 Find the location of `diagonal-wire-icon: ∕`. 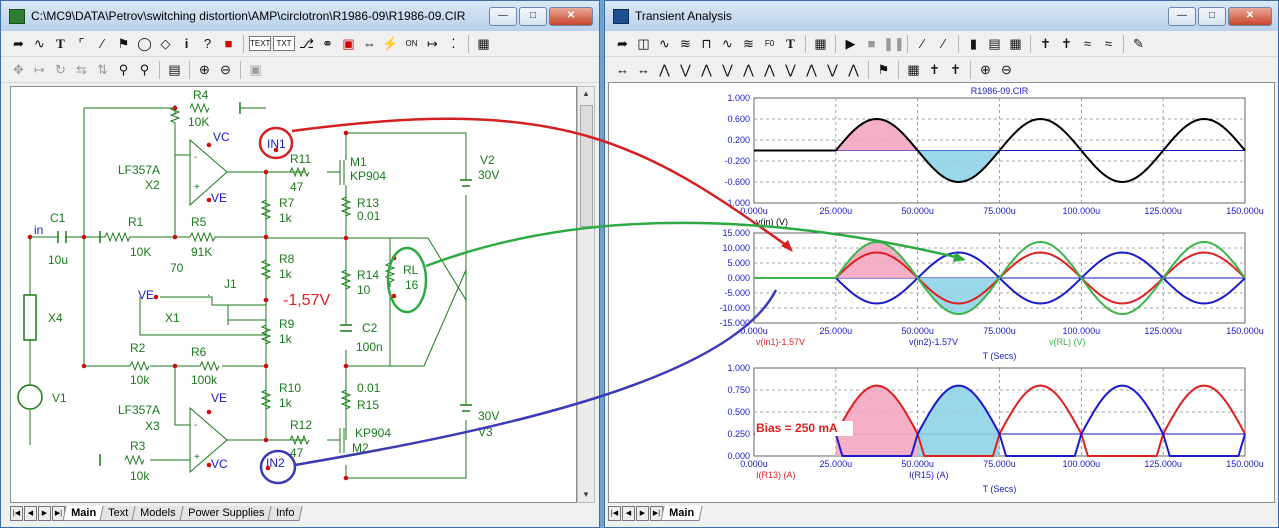

diagonal-wire-icon: ∕ is located at coordinates (102, 43).